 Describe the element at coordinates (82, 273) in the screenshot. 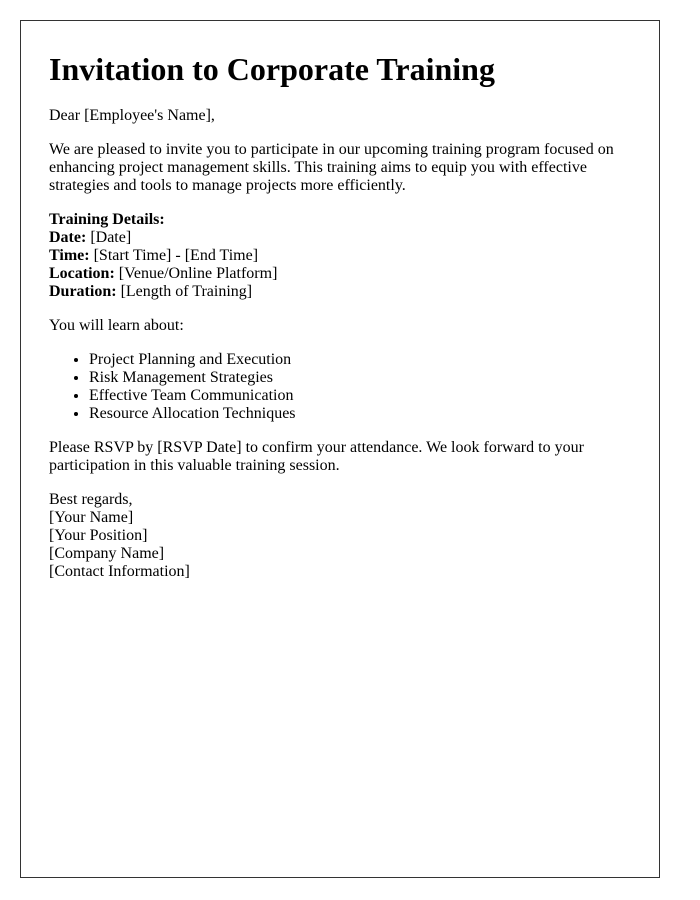

I see `detail-label: Location:` at that location.